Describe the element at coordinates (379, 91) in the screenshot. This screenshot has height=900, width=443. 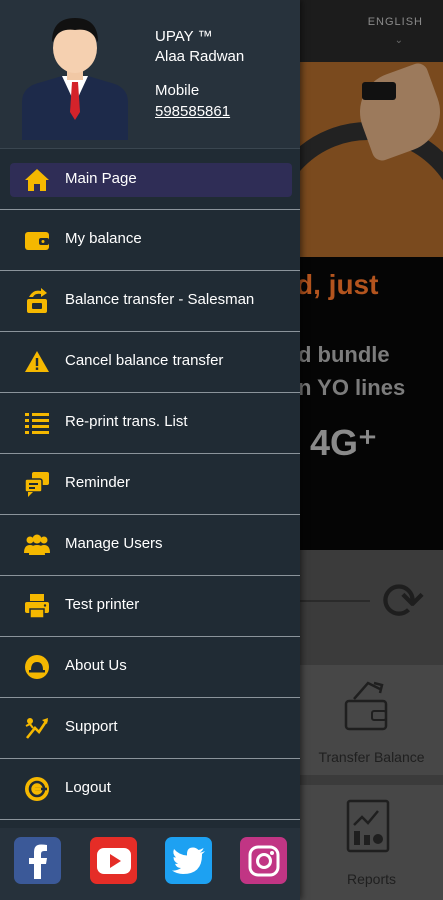
I see `banner-phone-graphic` at that location.